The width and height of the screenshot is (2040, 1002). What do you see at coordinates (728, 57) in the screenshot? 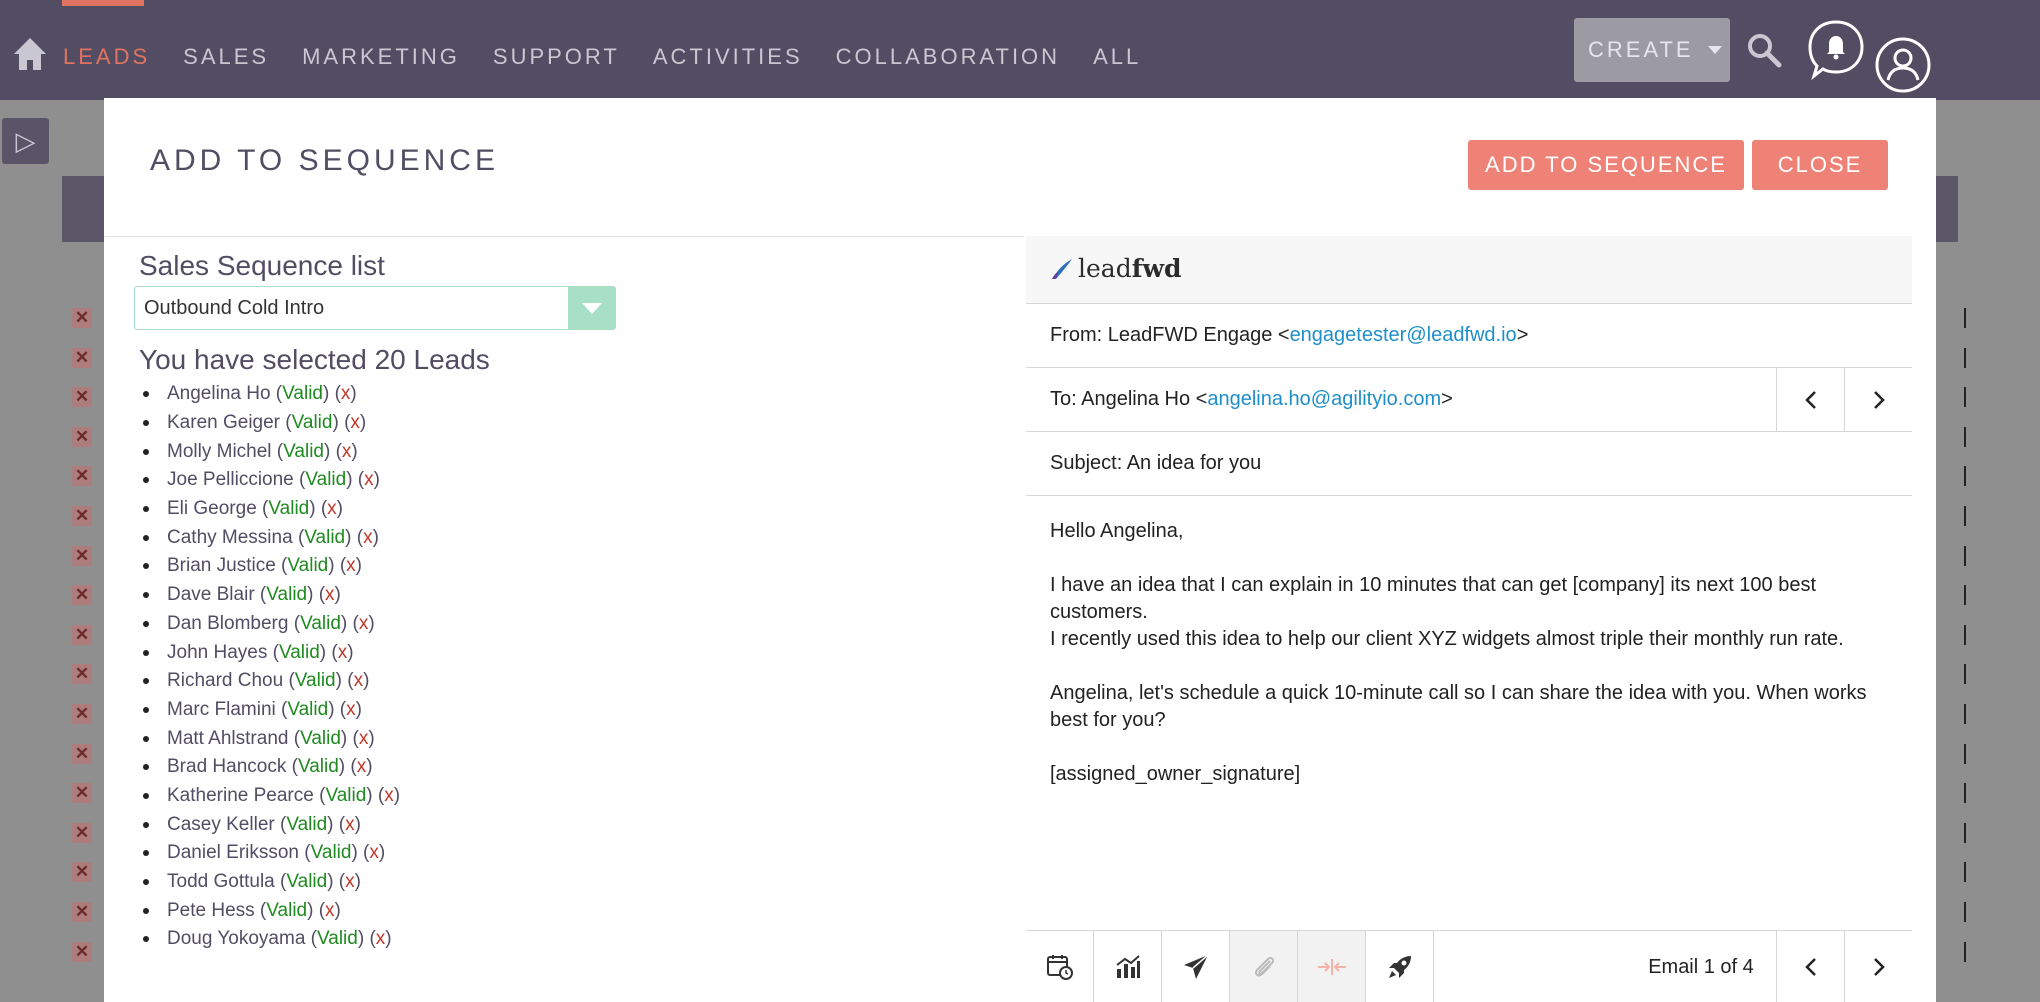
I see `nav-activities: ACTIVITIES` at bounding box center [728, 57].